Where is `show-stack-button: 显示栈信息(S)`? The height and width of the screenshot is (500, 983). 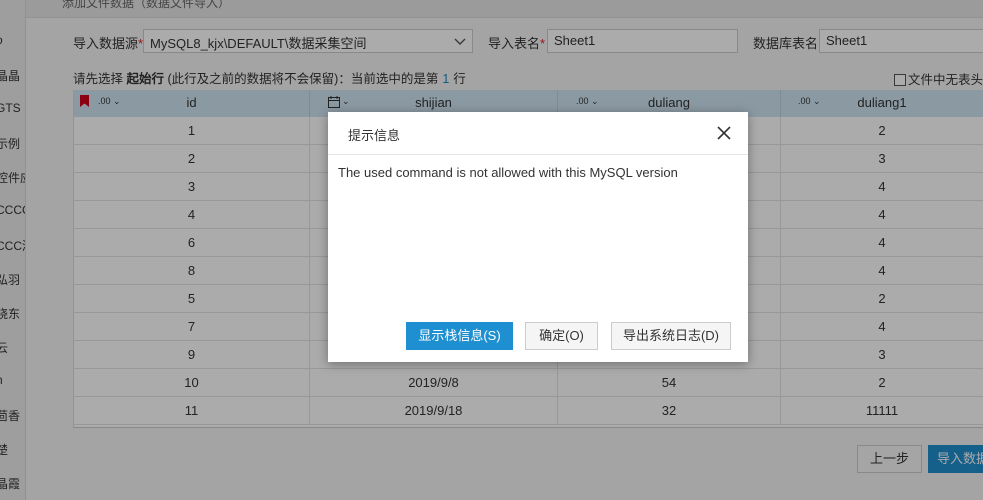
show-stack-button: 显示栈信息(S) is located at coordinates (459, 336).